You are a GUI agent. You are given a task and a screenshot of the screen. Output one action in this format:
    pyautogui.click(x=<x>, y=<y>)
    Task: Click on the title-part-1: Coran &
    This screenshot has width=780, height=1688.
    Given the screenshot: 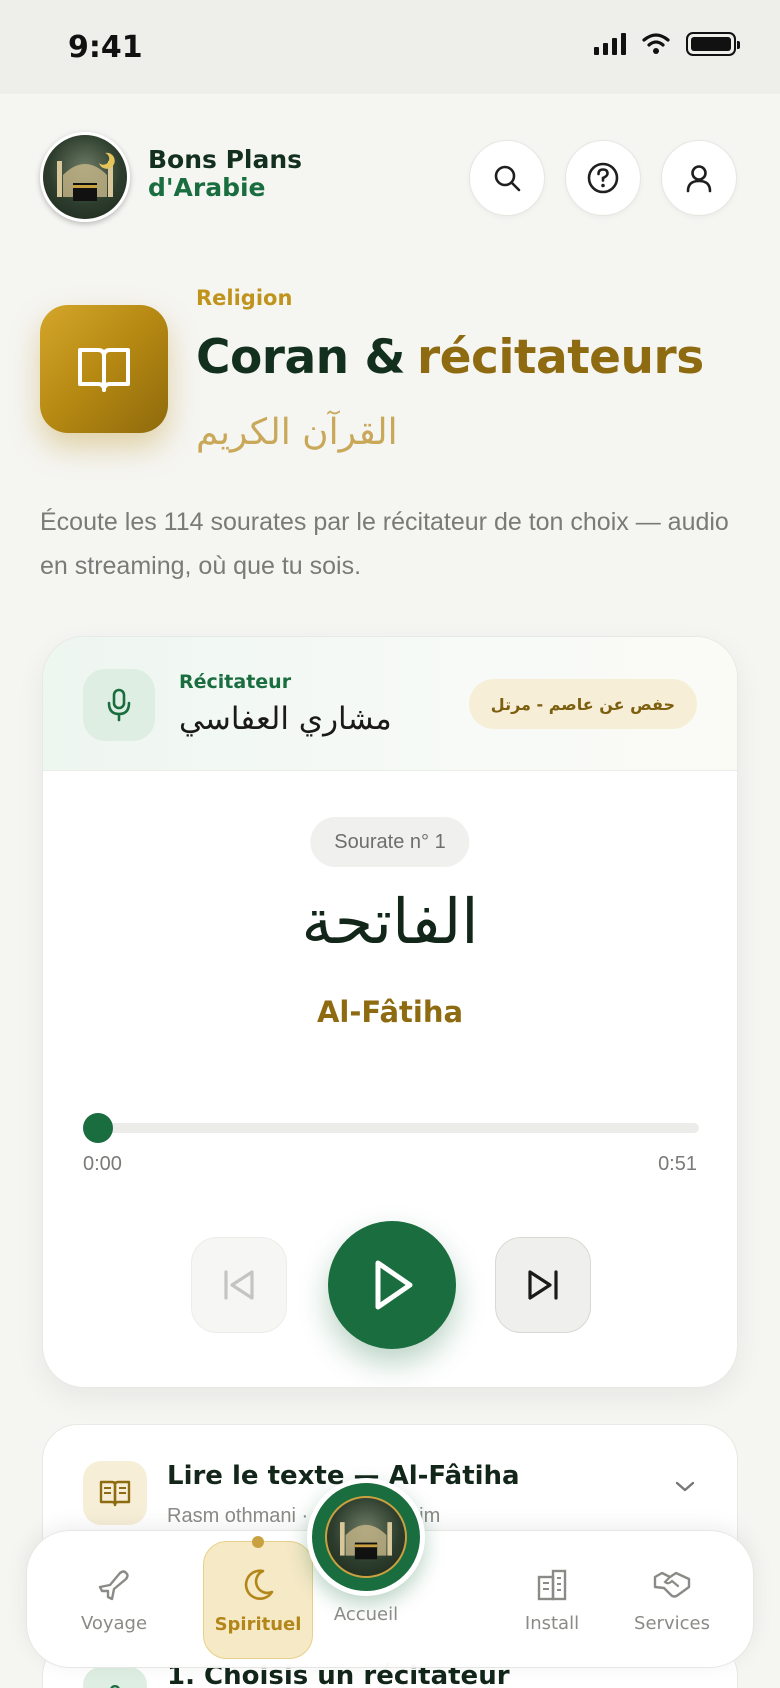 What is the action you would take?
    pyautogui.click(x=301, y=357)
    